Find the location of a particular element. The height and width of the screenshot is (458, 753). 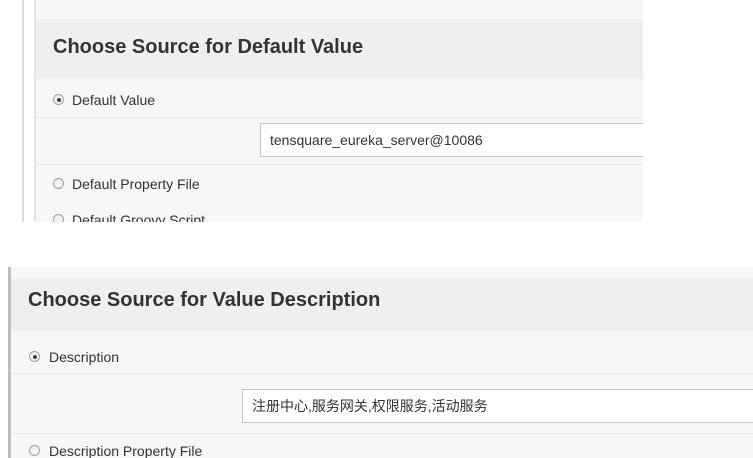

section-title: Choose Source for Value Description is located at coordinates (382, 305).